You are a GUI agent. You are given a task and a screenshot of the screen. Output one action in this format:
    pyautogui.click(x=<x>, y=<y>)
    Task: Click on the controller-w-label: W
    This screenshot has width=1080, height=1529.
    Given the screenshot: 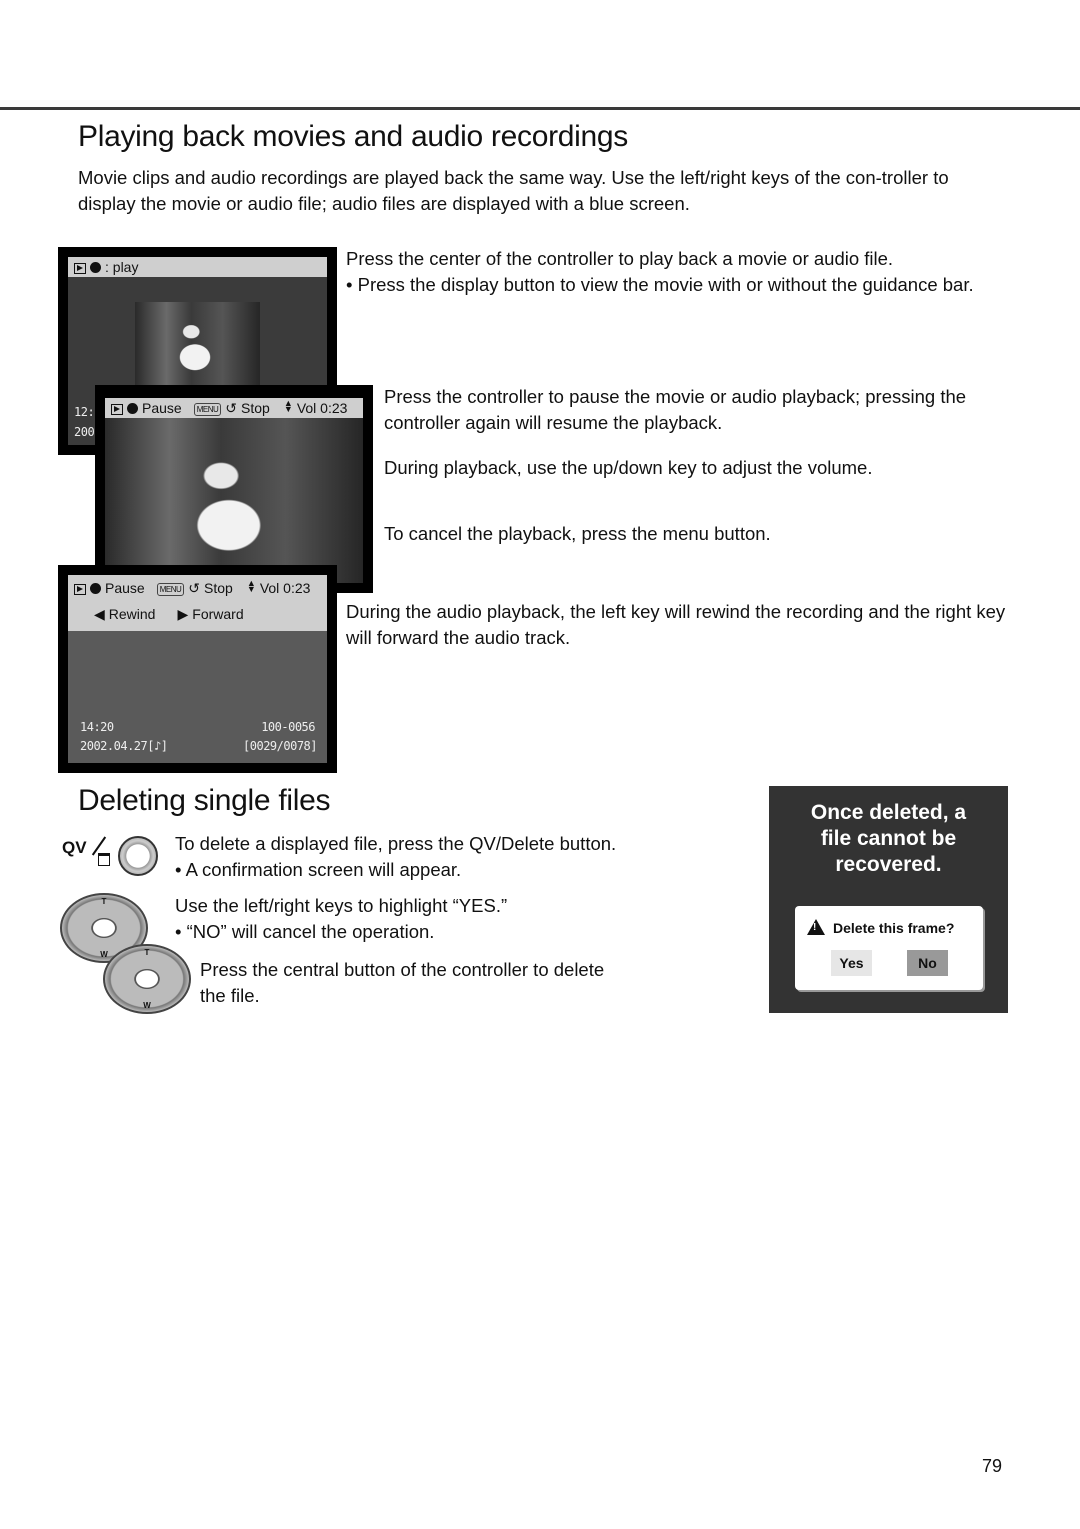 What is the action you would take?
    pyautogui.click(x=147, y=1005)
    